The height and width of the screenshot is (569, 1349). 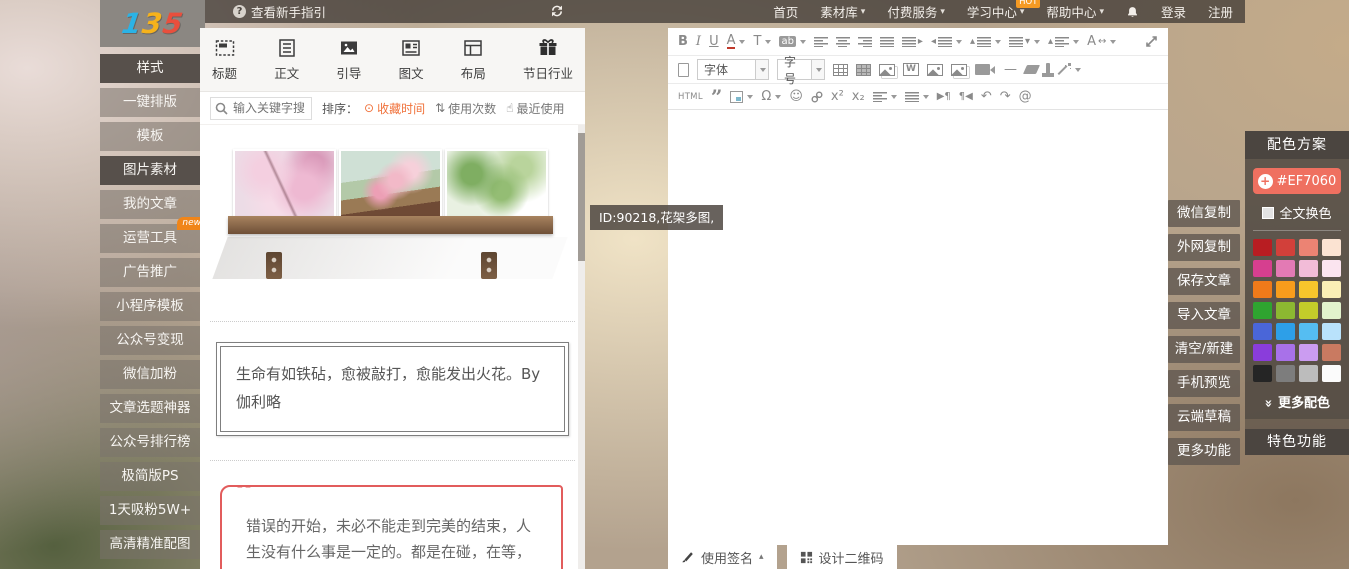 What do you see at coordinates (792, 41) in the screenshot?
I see `highlight-button: ab` at bounding box center [792, 41].